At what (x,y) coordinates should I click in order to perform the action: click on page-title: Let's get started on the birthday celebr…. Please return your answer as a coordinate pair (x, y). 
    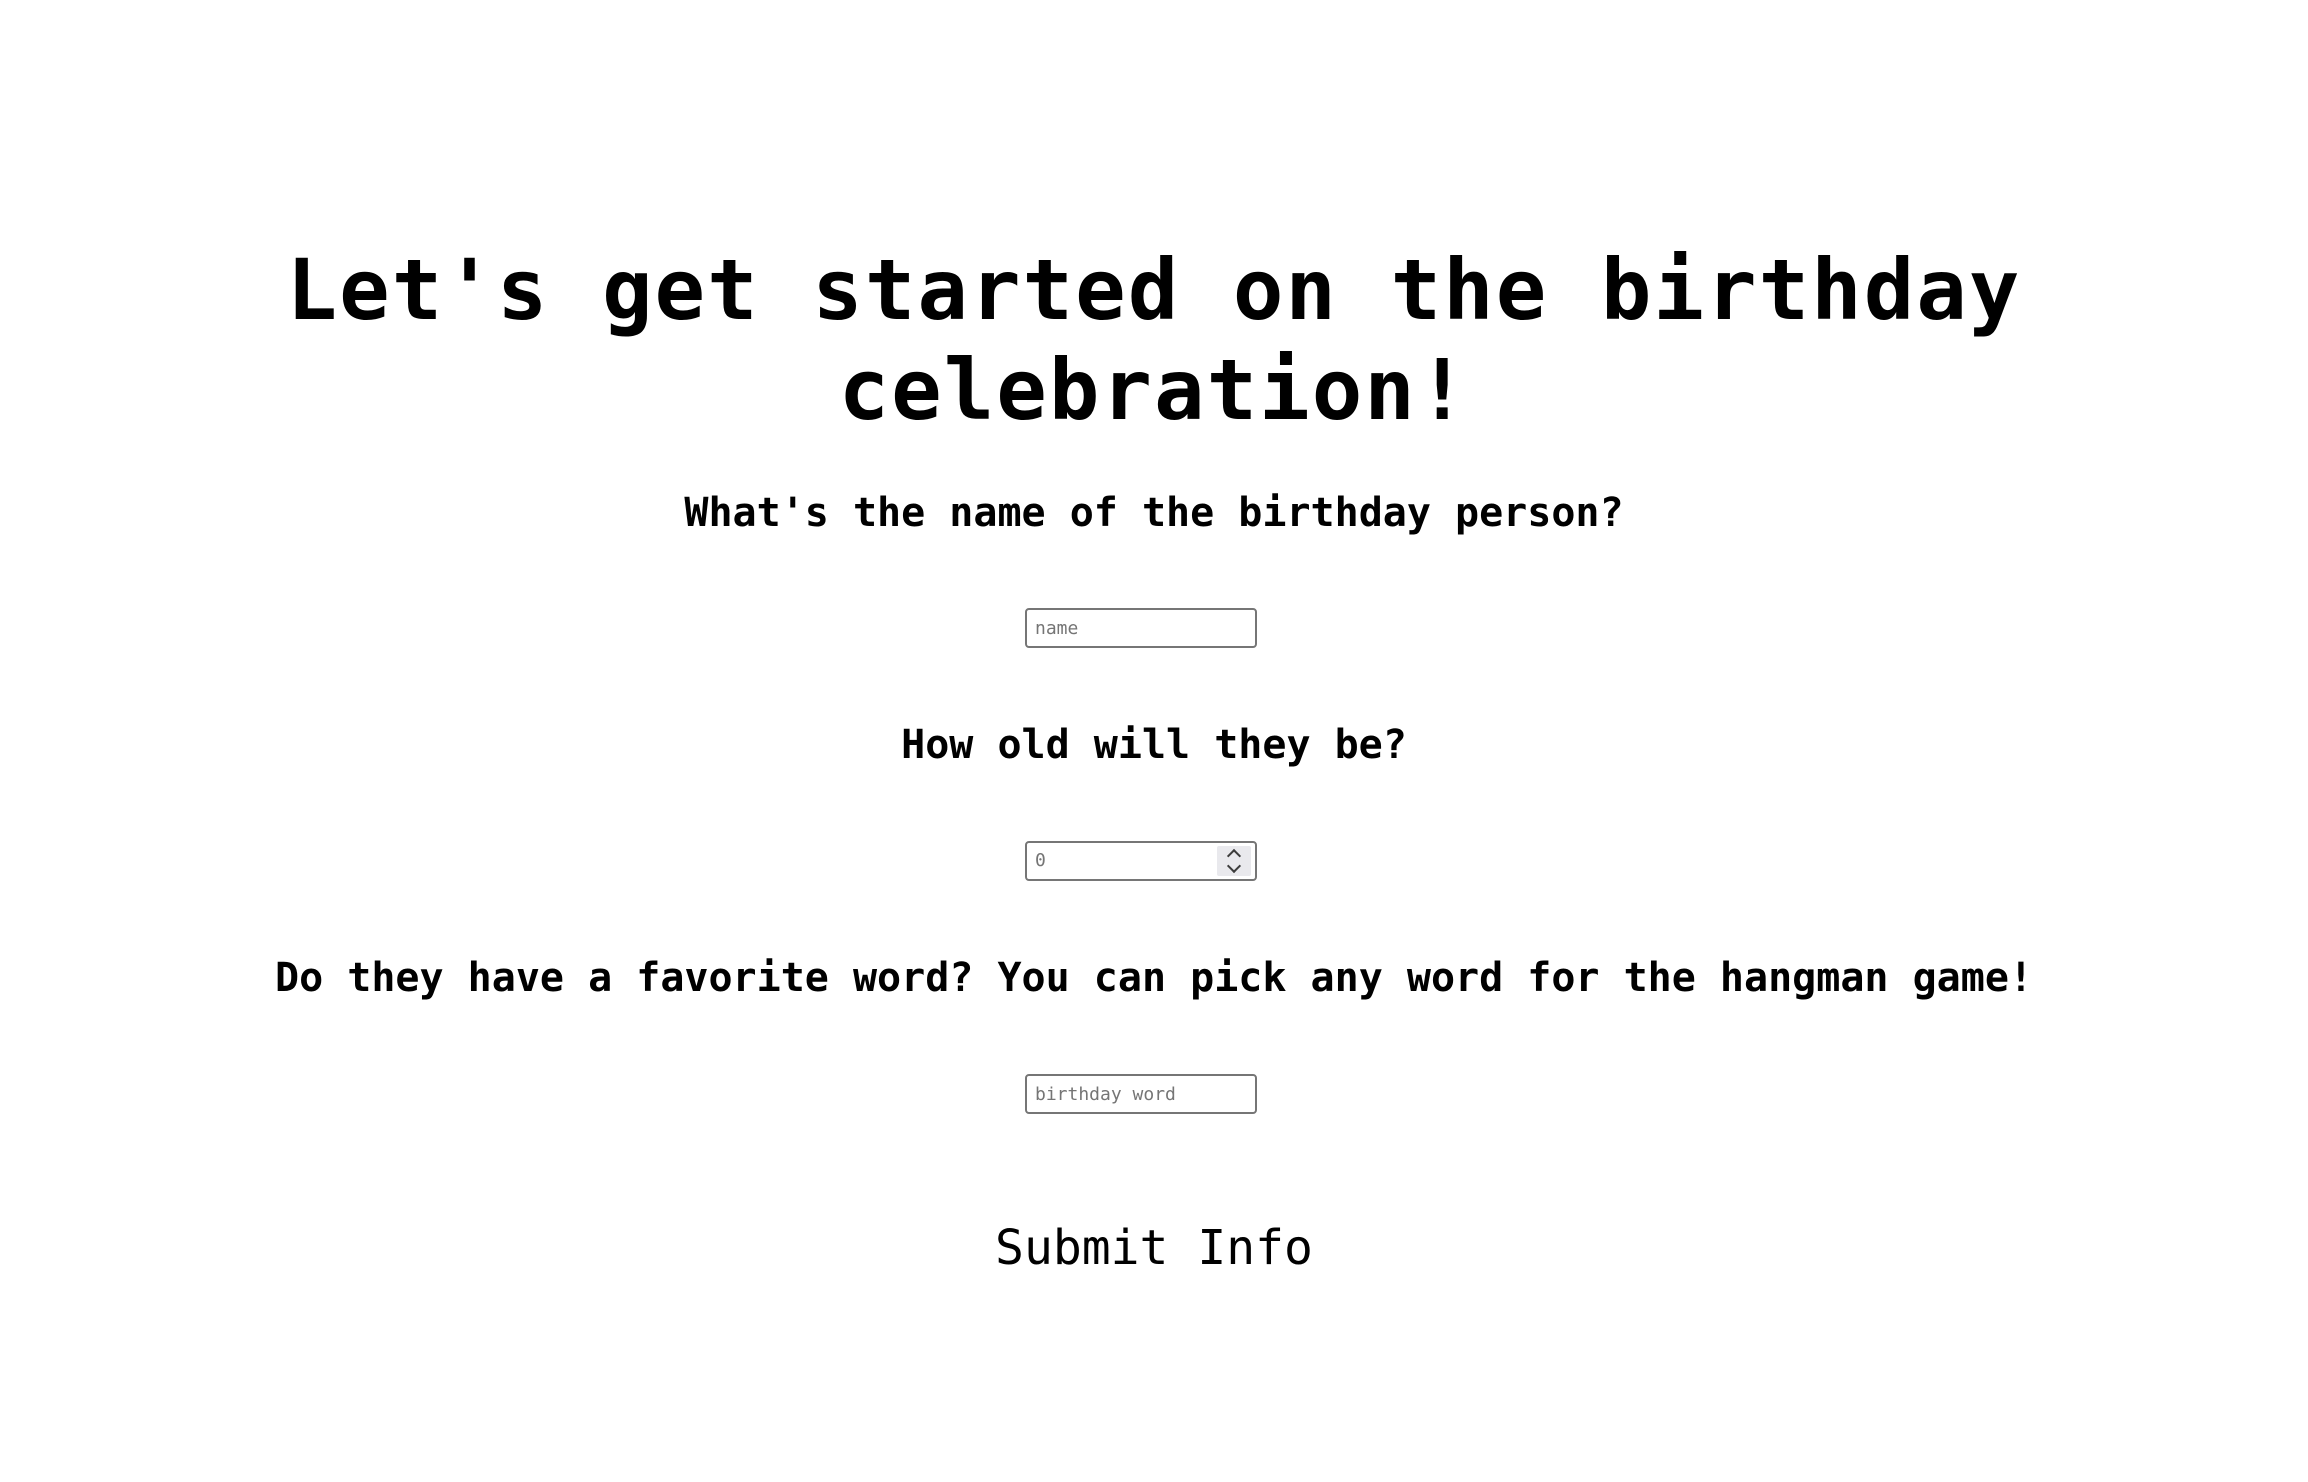
    Looking at the image, I should click on (1154, 340).